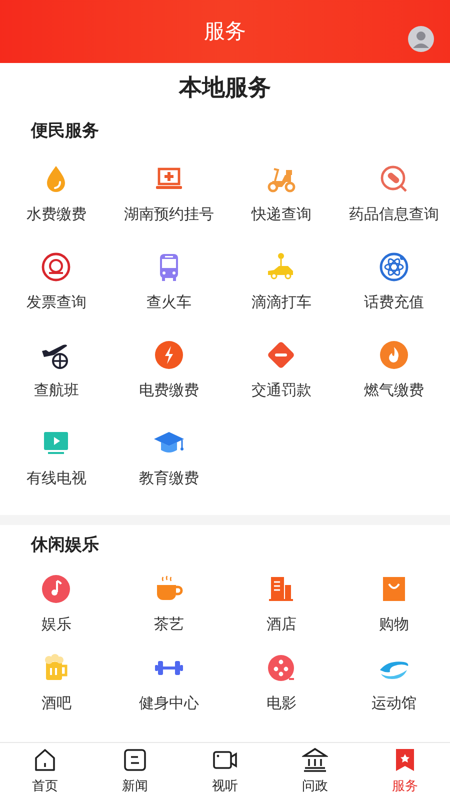  What do you see at coordinates (281, 283) in the screenshot?
I see `service-item: 滴滴打车` at bounding box center [281, 283].